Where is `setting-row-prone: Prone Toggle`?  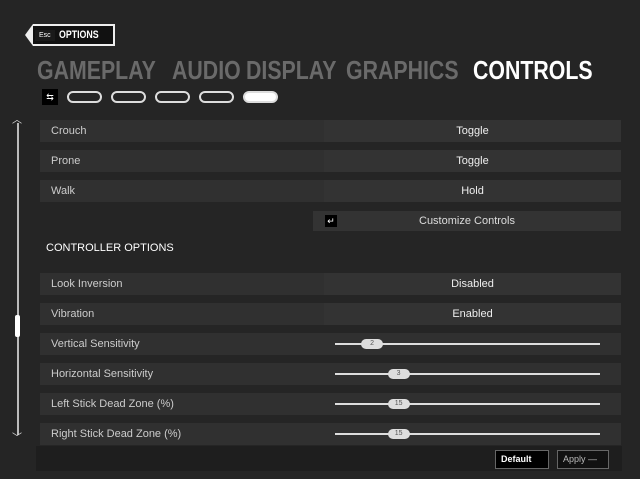
setting-row-prone: Prone Toggle is located at coordinates (330, 161).